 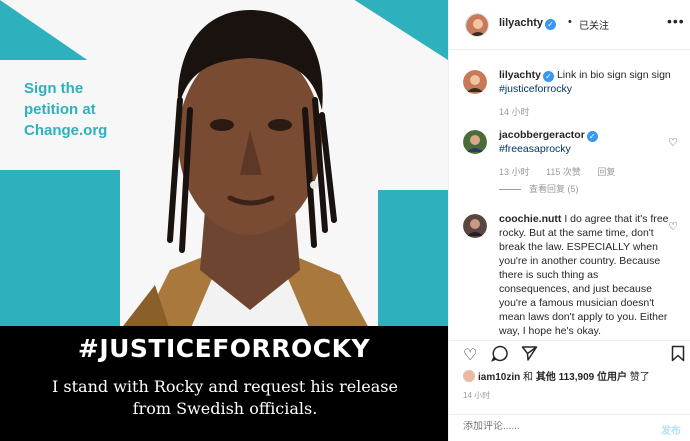 What do you see at coordinates (676, 21) in the screenshot?
I see `more-options-icon: •••` at bounding box center [676, 21].